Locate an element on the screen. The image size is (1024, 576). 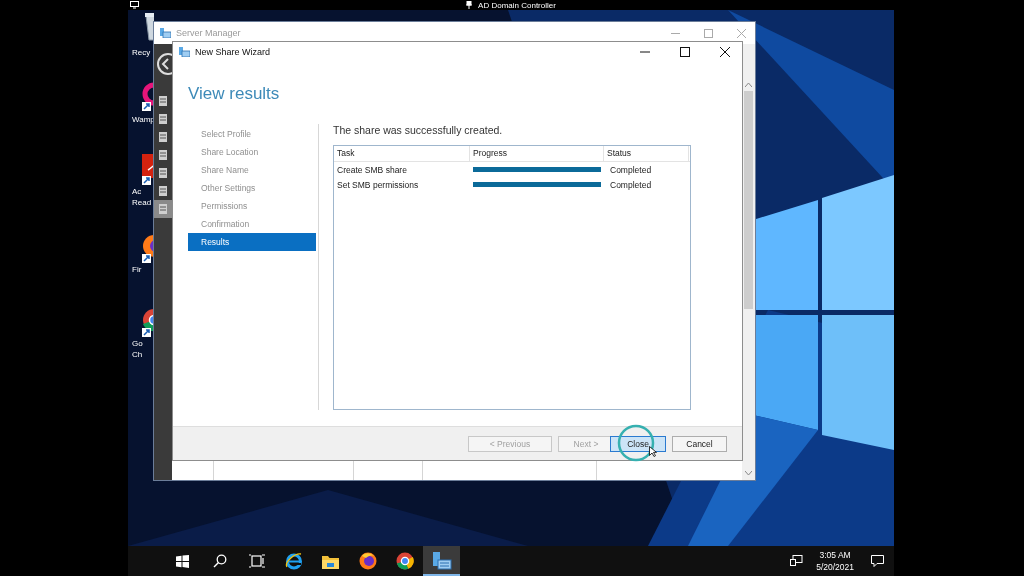
wizard-step: Share Name is located at coordinates (252, 170).